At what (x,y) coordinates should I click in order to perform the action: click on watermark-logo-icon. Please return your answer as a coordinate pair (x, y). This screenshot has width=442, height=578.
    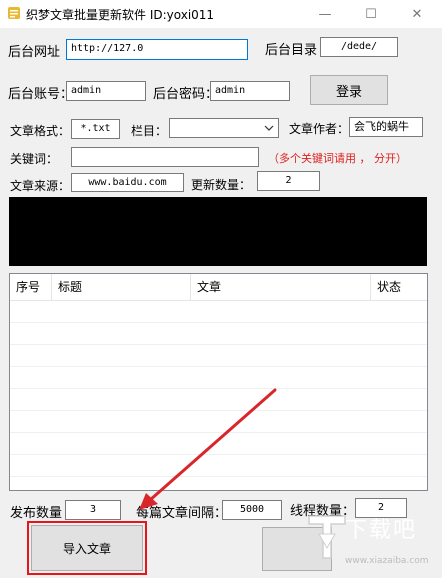
    Looking at the image, I should click on (327, 537).